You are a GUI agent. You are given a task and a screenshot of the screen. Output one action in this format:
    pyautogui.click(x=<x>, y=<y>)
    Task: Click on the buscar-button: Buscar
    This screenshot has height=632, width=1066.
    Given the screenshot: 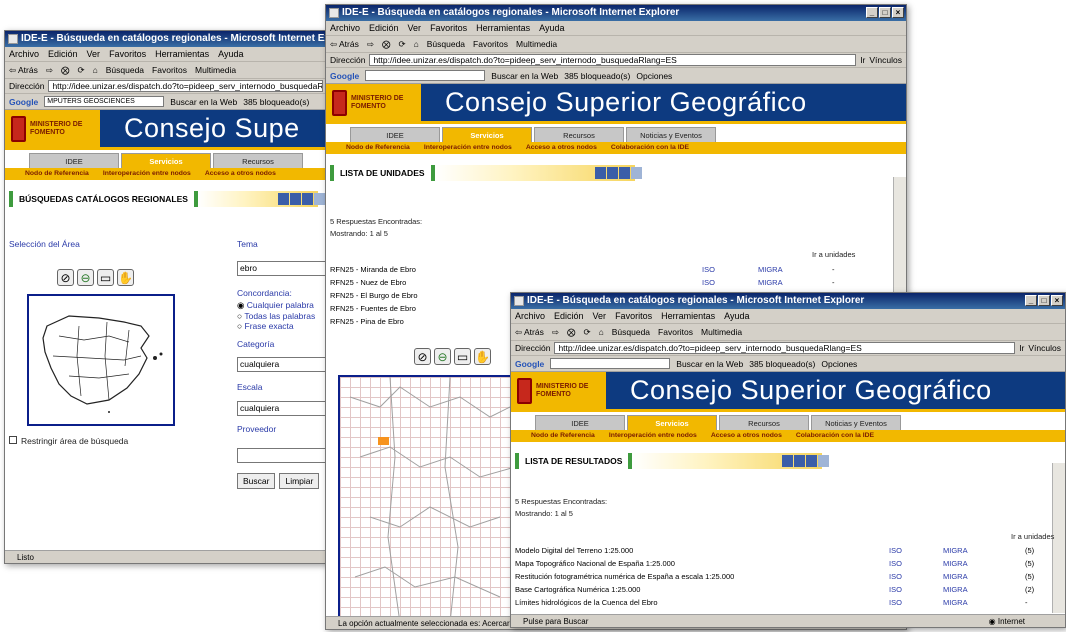 What is the action you would take?
    pyautogui.click(x=256, y=481)
    